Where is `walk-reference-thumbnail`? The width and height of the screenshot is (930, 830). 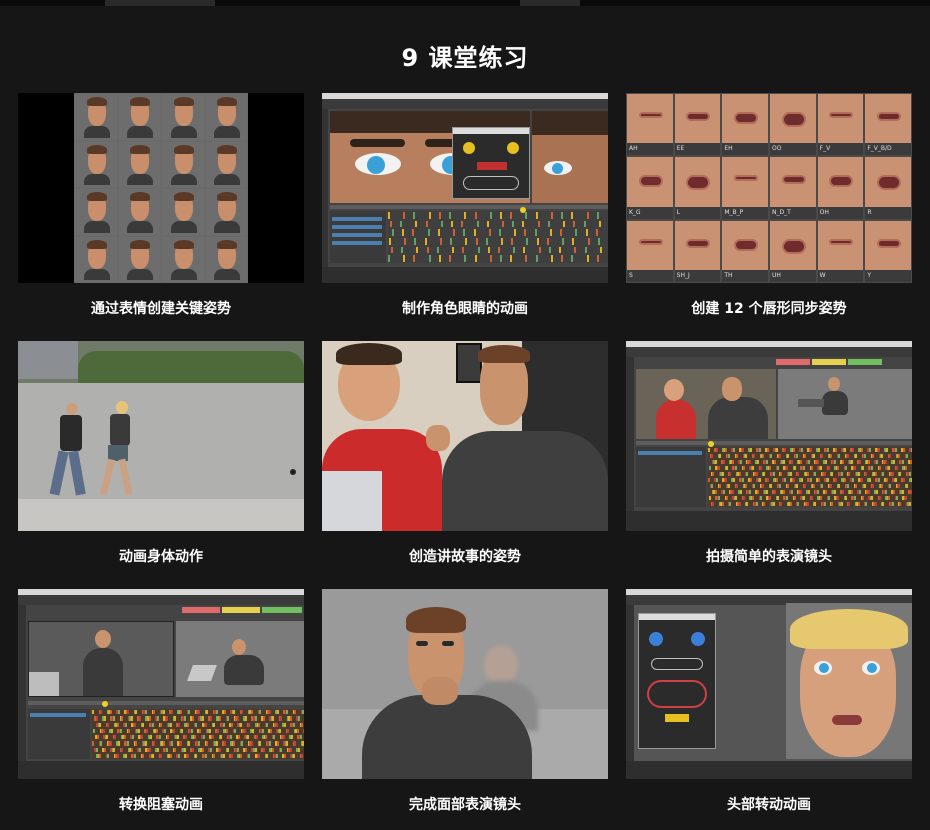
walk-reference-thumbnail is located at coordinates (161, 436).